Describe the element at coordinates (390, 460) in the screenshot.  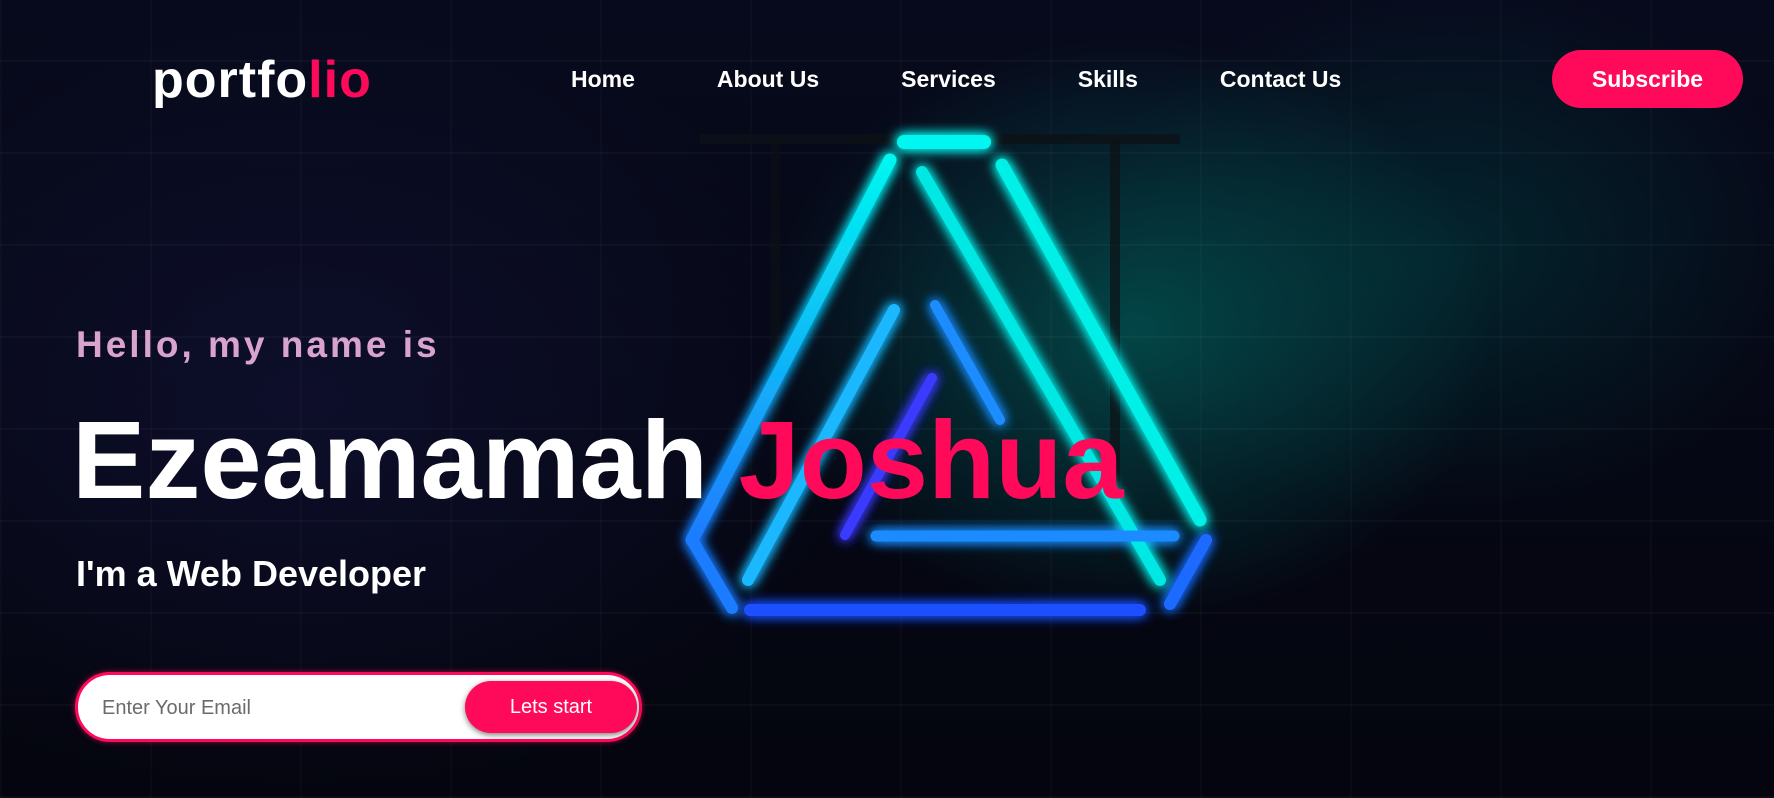
I see `hero-first-name: Ezeamamah` at that location.